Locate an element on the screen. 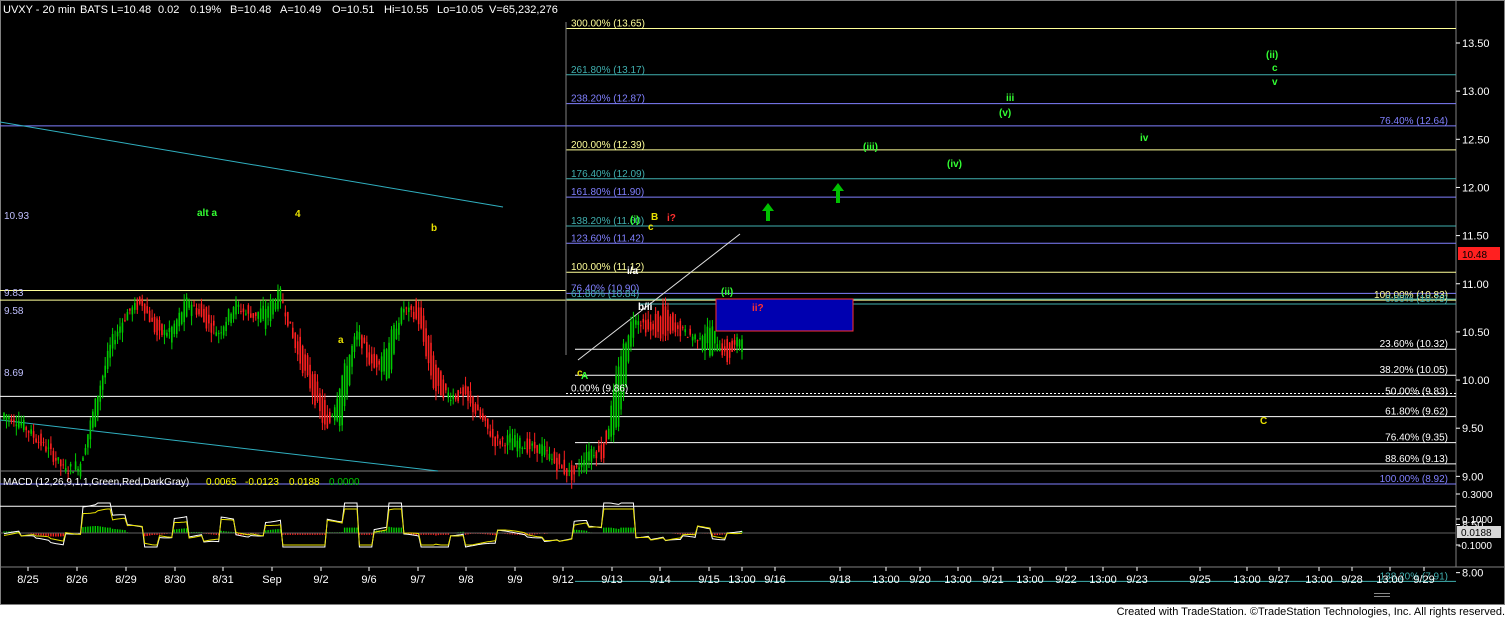 This screenshot has height=619, width=1505. fib-label: 88.60% (9.13) is located at coordinates (1416, 459).